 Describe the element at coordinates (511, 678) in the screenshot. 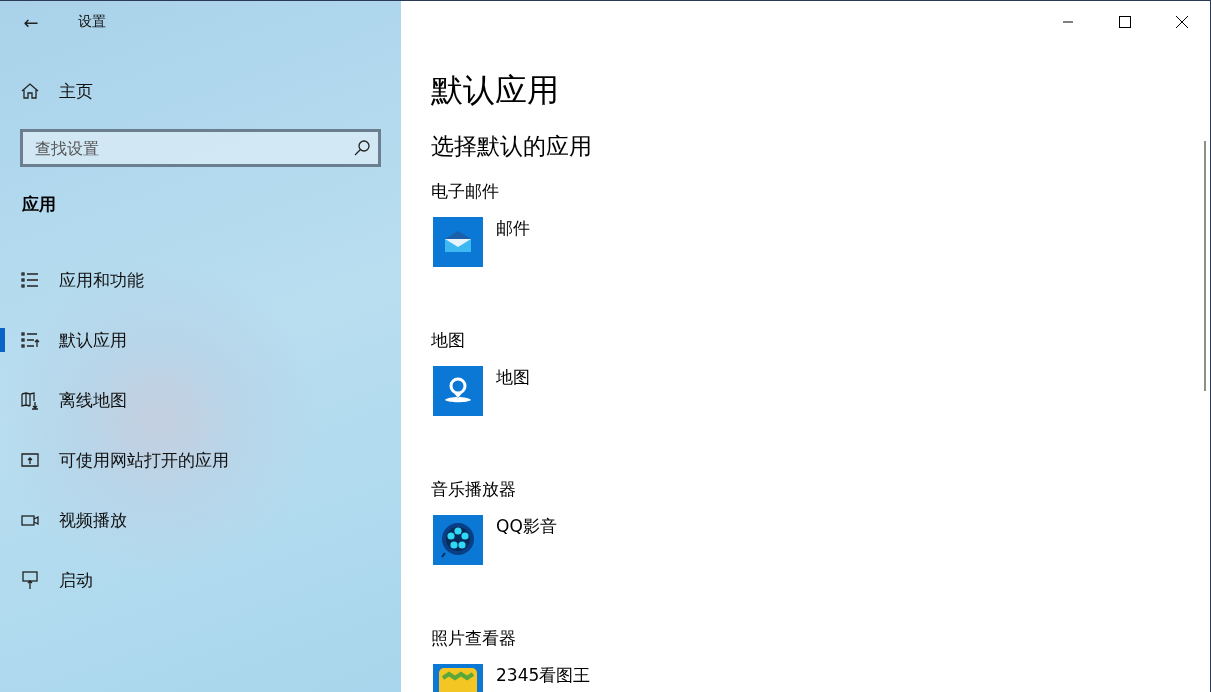

I see `default-app-button: 2345看图王` at that location.